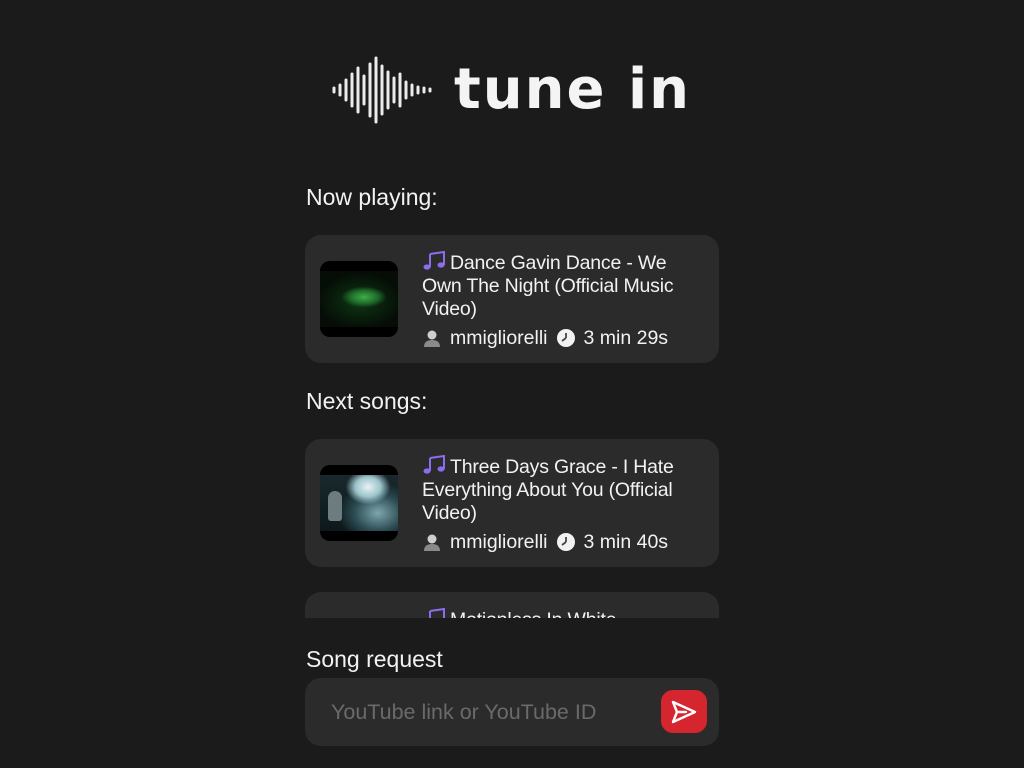 The height and width of the screenshot is (768, 1024). I want to click on song-info: Motionless In White, so click(562, 613).